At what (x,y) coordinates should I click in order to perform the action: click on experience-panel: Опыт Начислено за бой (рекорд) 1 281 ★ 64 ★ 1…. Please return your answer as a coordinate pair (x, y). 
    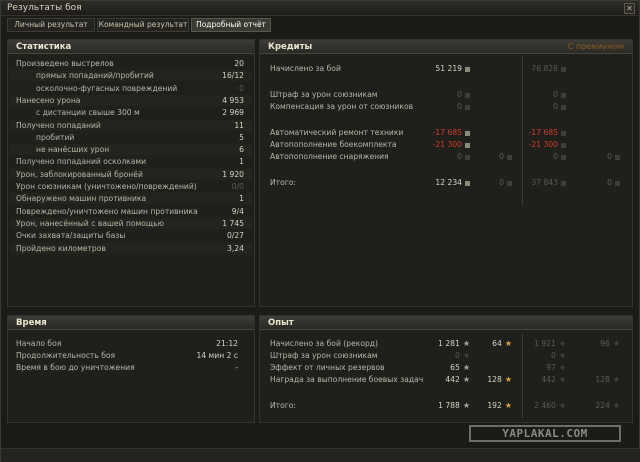
    Looking at the image, I should click on (446, 369).